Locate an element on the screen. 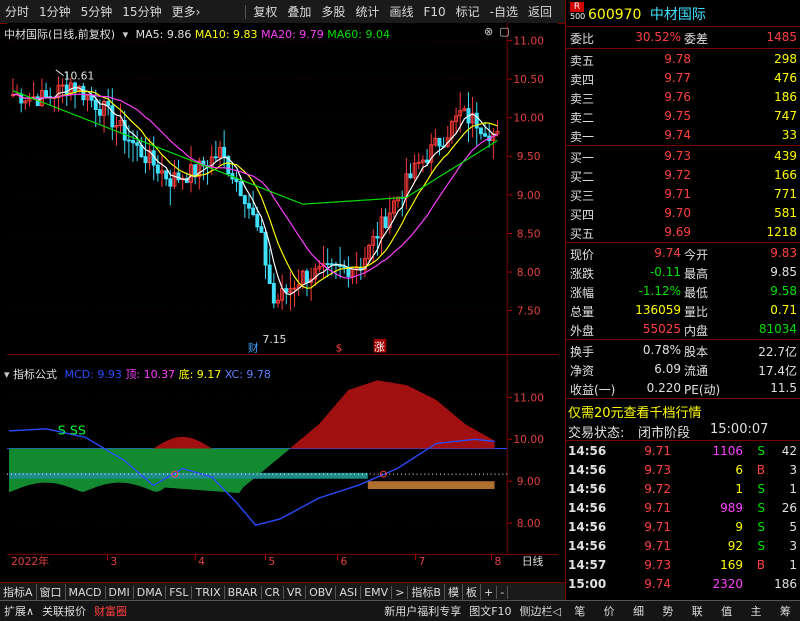  month-label: 4 is located at coordinates (201, 561).